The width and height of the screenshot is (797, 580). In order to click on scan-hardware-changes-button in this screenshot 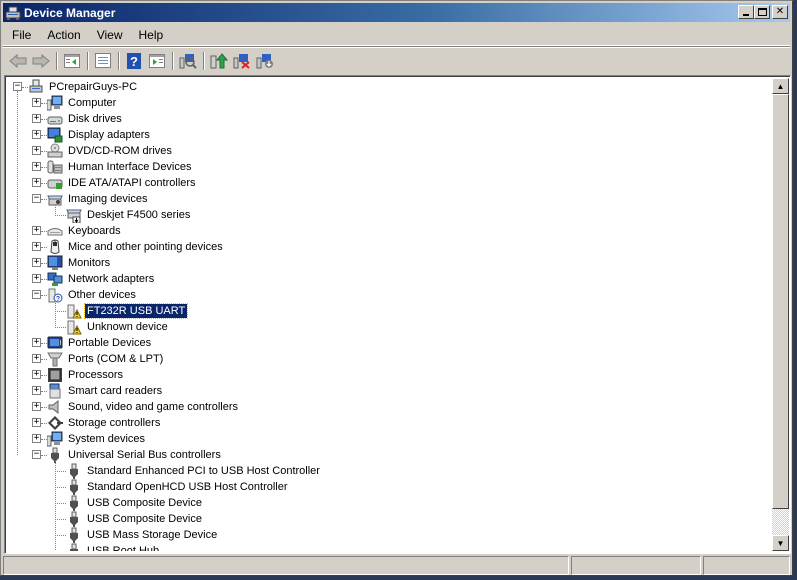, I will do `click(188, 61)`.